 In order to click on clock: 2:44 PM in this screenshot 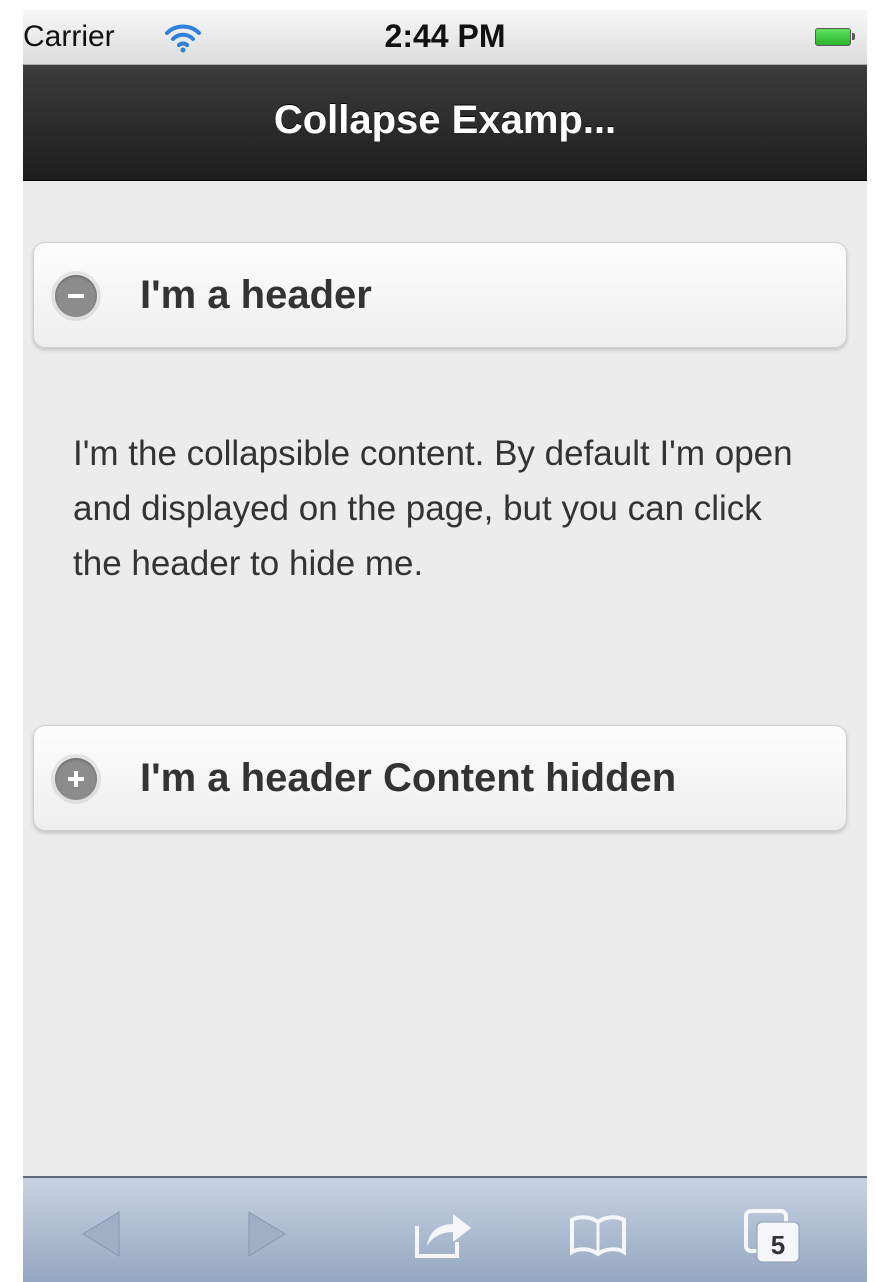, I will do `click(445, 36)`.